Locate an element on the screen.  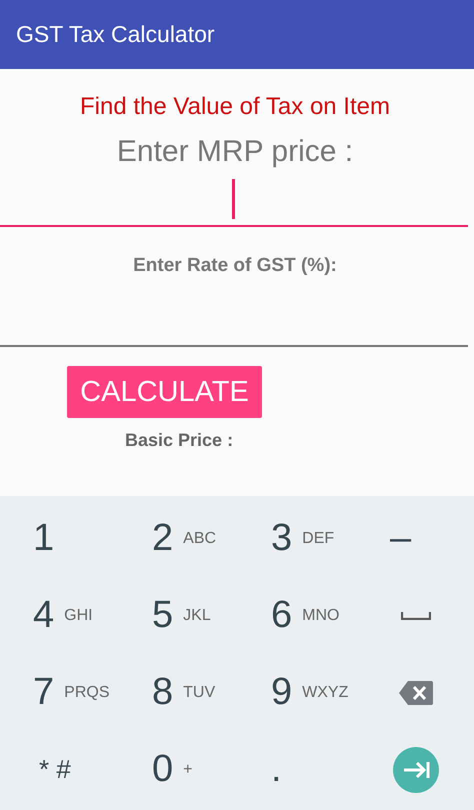
keyboard-key: 7 PRQS is located at coordinates (59, 692).